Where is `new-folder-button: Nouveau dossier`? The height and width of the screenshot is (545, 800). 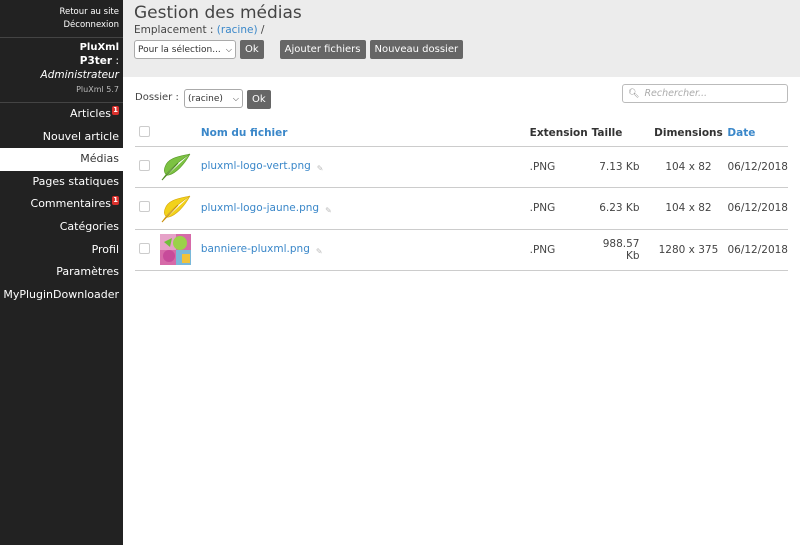
new-folder-button: Nouveau dossier is located at coordinates (416, 49).